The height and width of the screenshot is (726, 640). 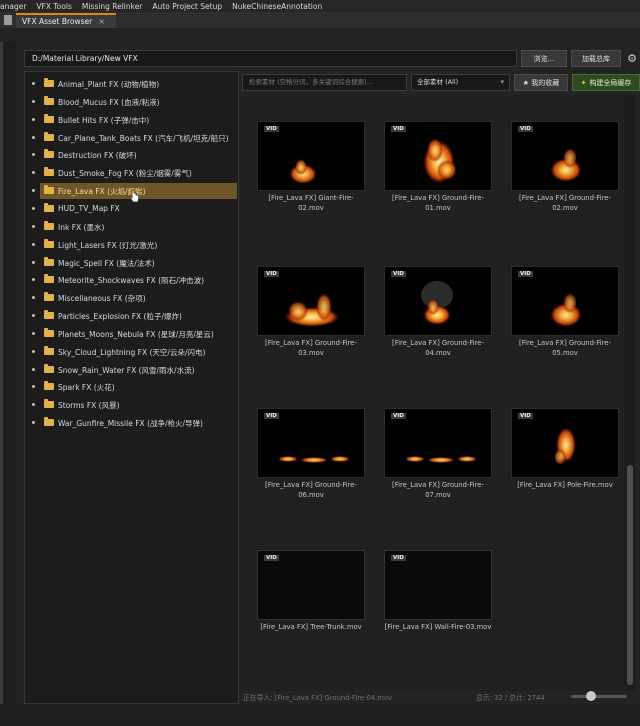 What do you see at coordinates (131, 120) in the screenshot?
I see `tree-item: Bullet Hits FX (子弹/击中)` at bounding box center [131, 120].